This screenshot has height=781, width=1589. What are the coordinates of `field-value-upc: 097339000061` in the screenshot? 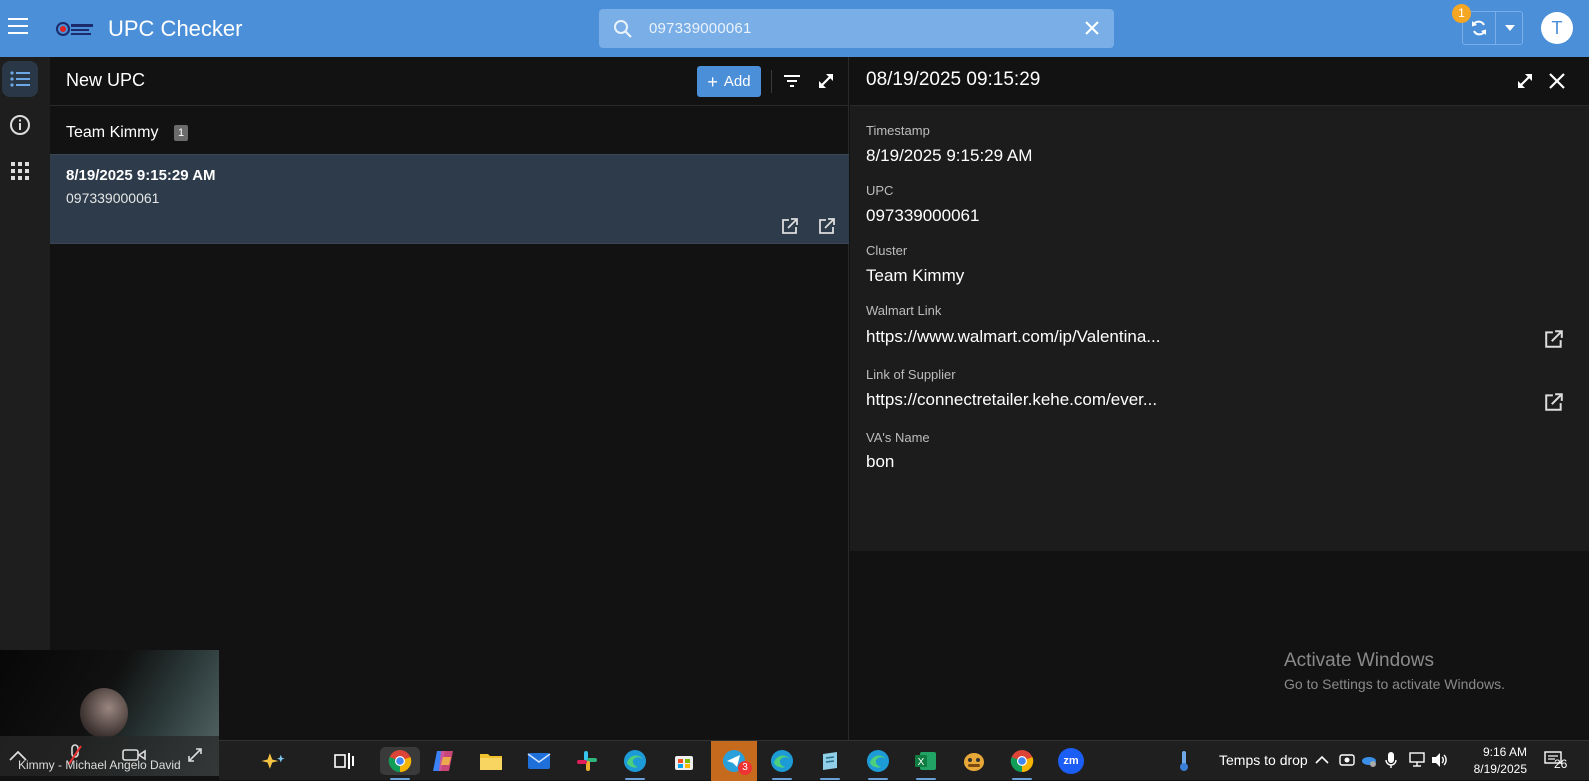 It's located at (923, 215).